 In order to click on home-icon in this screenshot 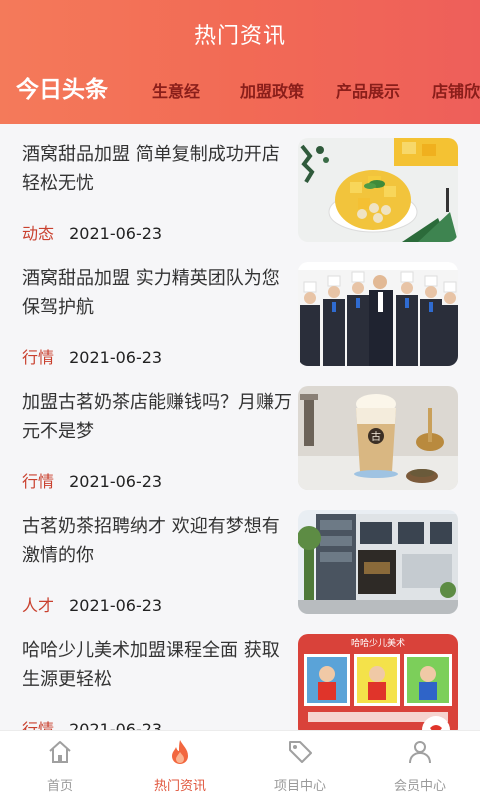, I will do `click(60, 752)`.